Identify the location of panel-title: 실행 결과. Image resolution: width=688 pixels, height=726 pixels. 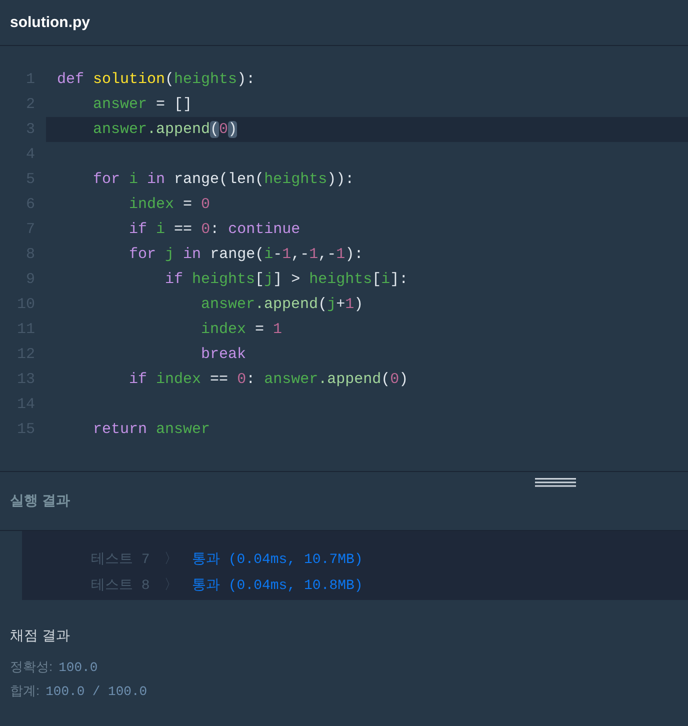
(40, 501).